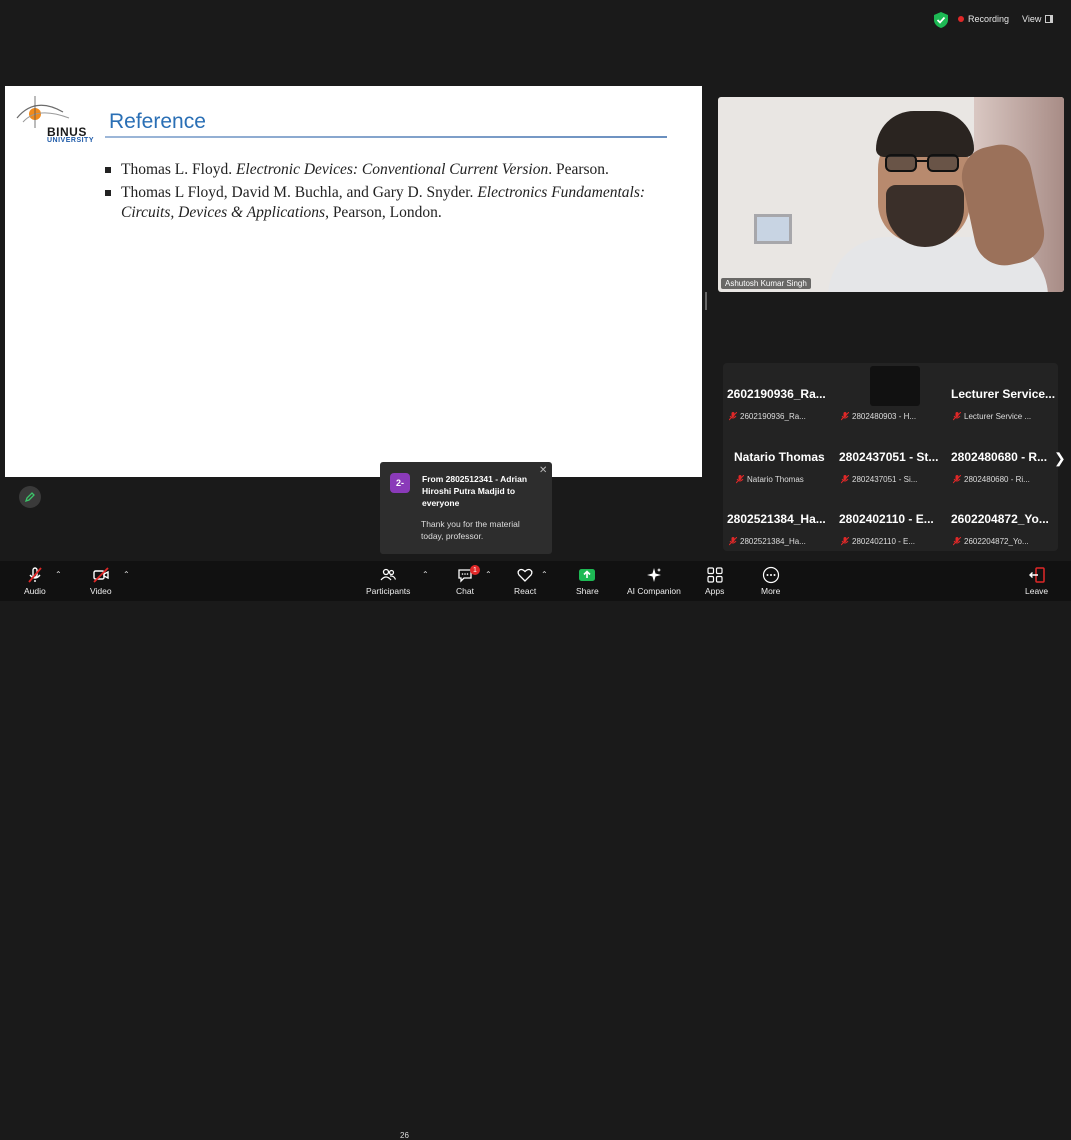  I want to click on ai-companion-label: AI Companion, so click(654, 591).